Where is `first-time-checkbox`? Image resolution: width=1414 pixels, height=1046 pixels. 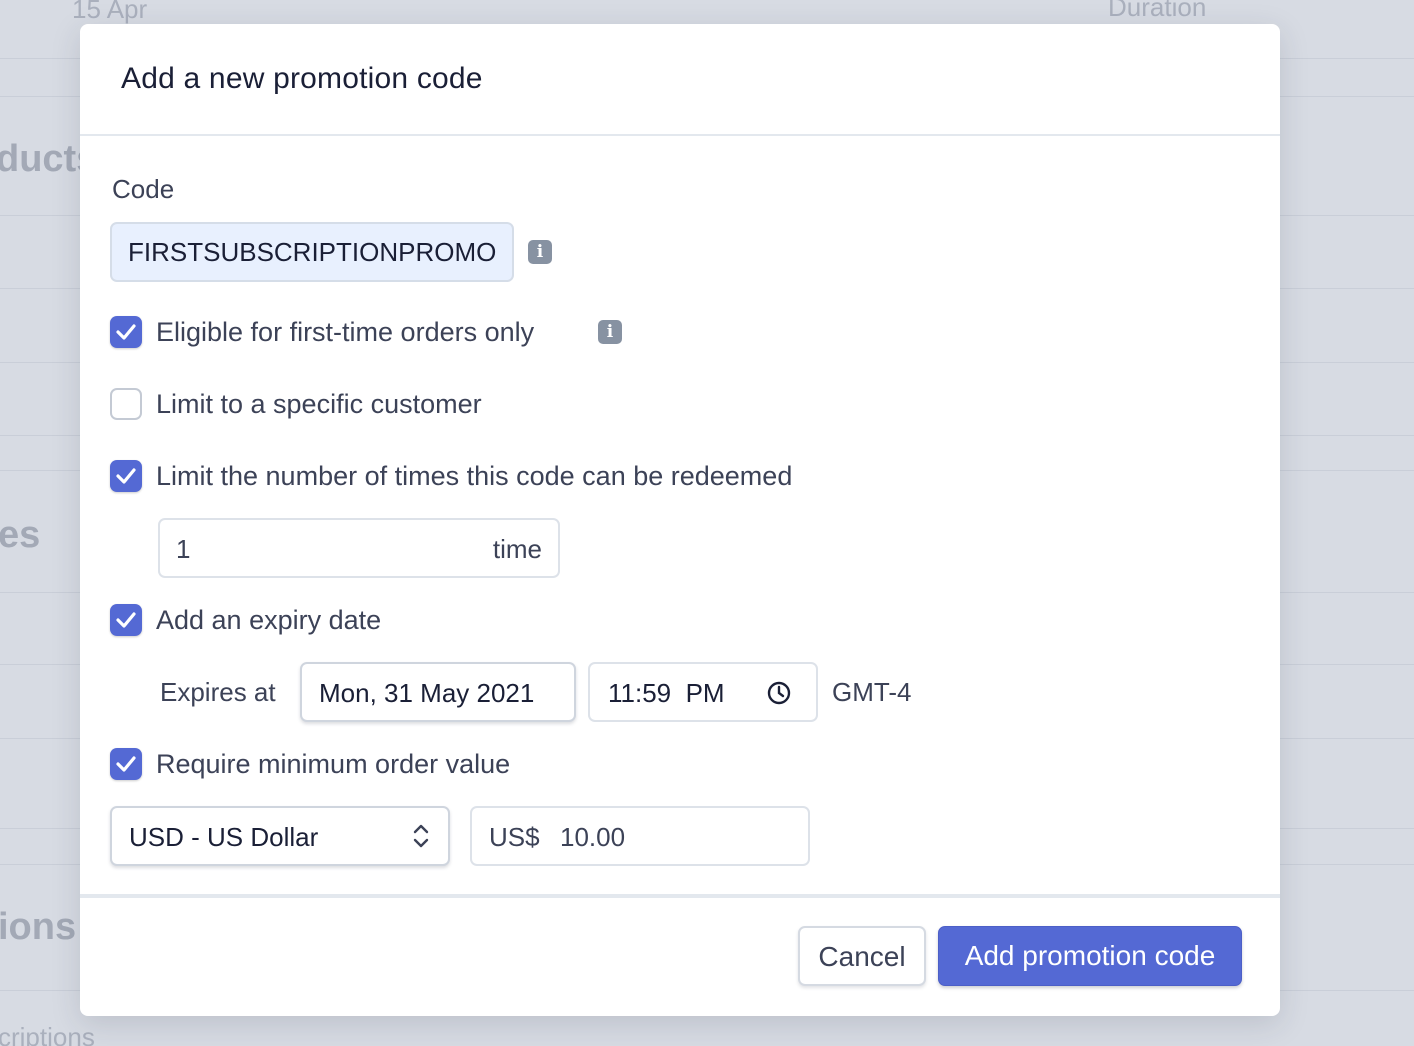
first-time-checkbox is located at coordinates (126, 332).